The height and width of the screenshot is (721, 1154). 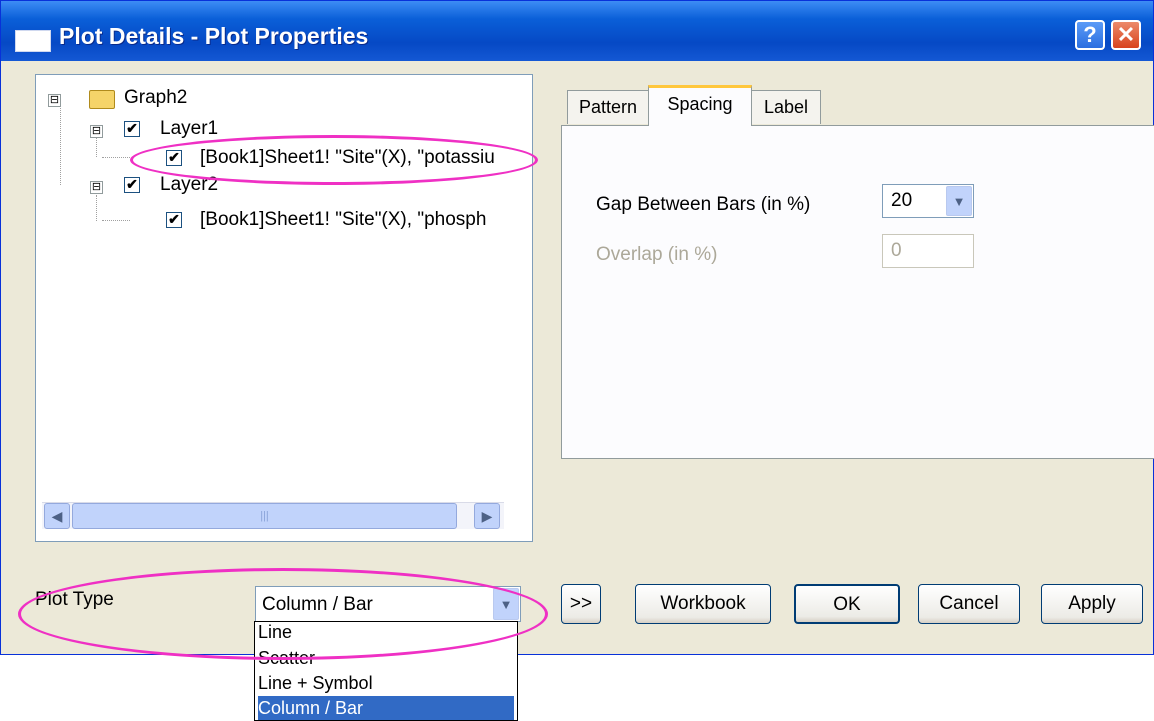 What do you see at coordinates (969, 604) in the screenshot?
I see `cancel-button: Cancel` at bounding box center [969, 604].